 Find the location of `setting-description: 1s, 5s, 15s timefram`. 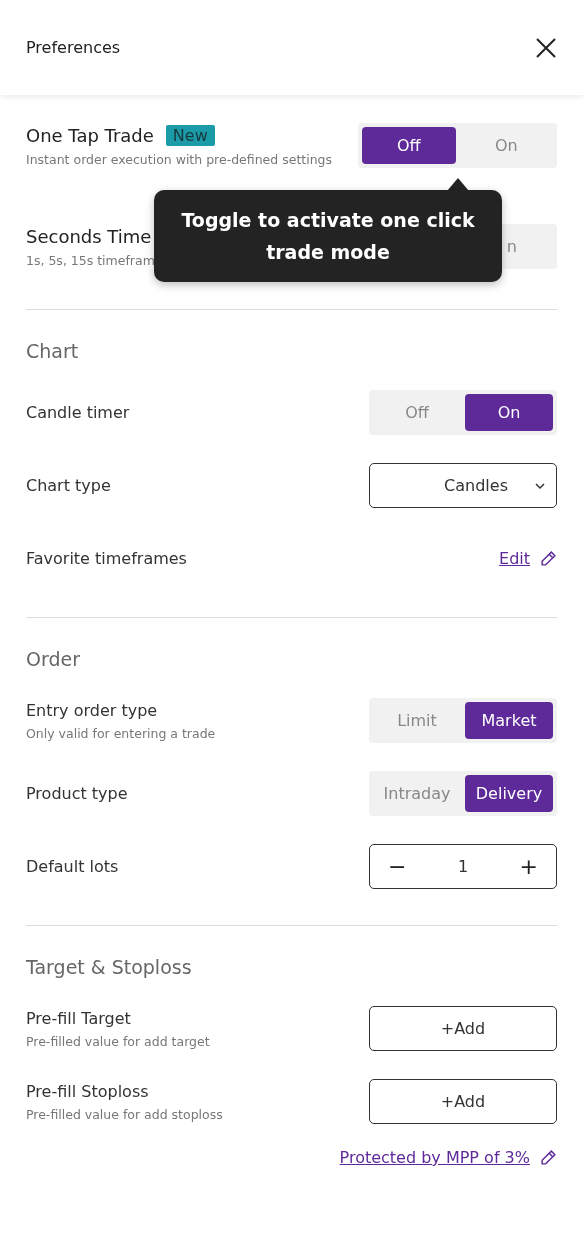

setting-description: 1s, 5s, 15s timefram is located at coordinates (90, 260).